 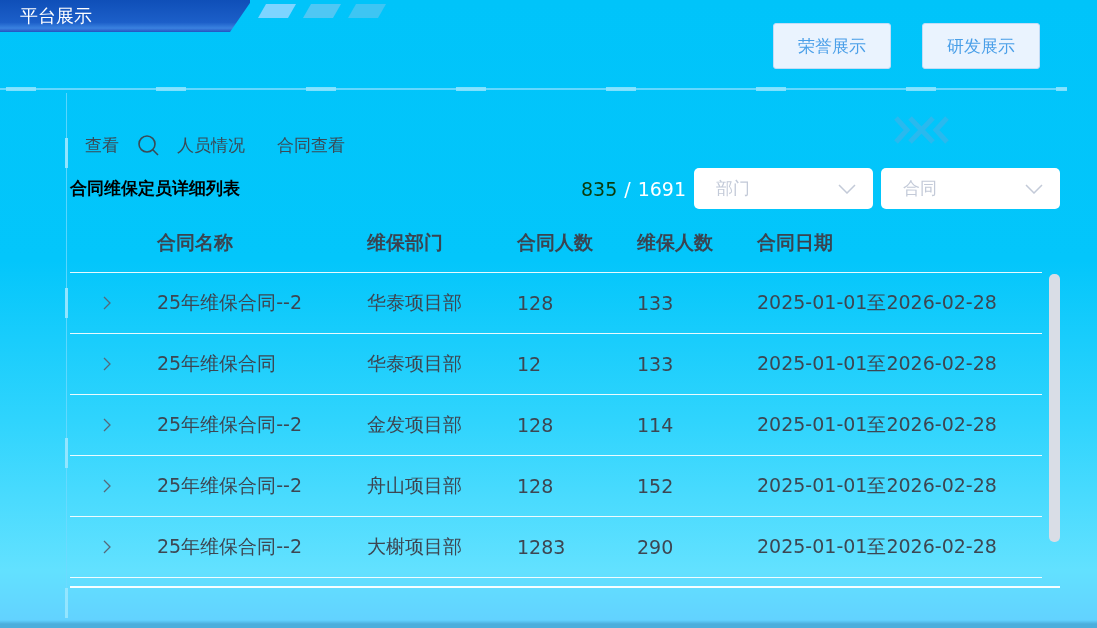 I want to click on table-cell-text: 114, so click(x=656, y=425).